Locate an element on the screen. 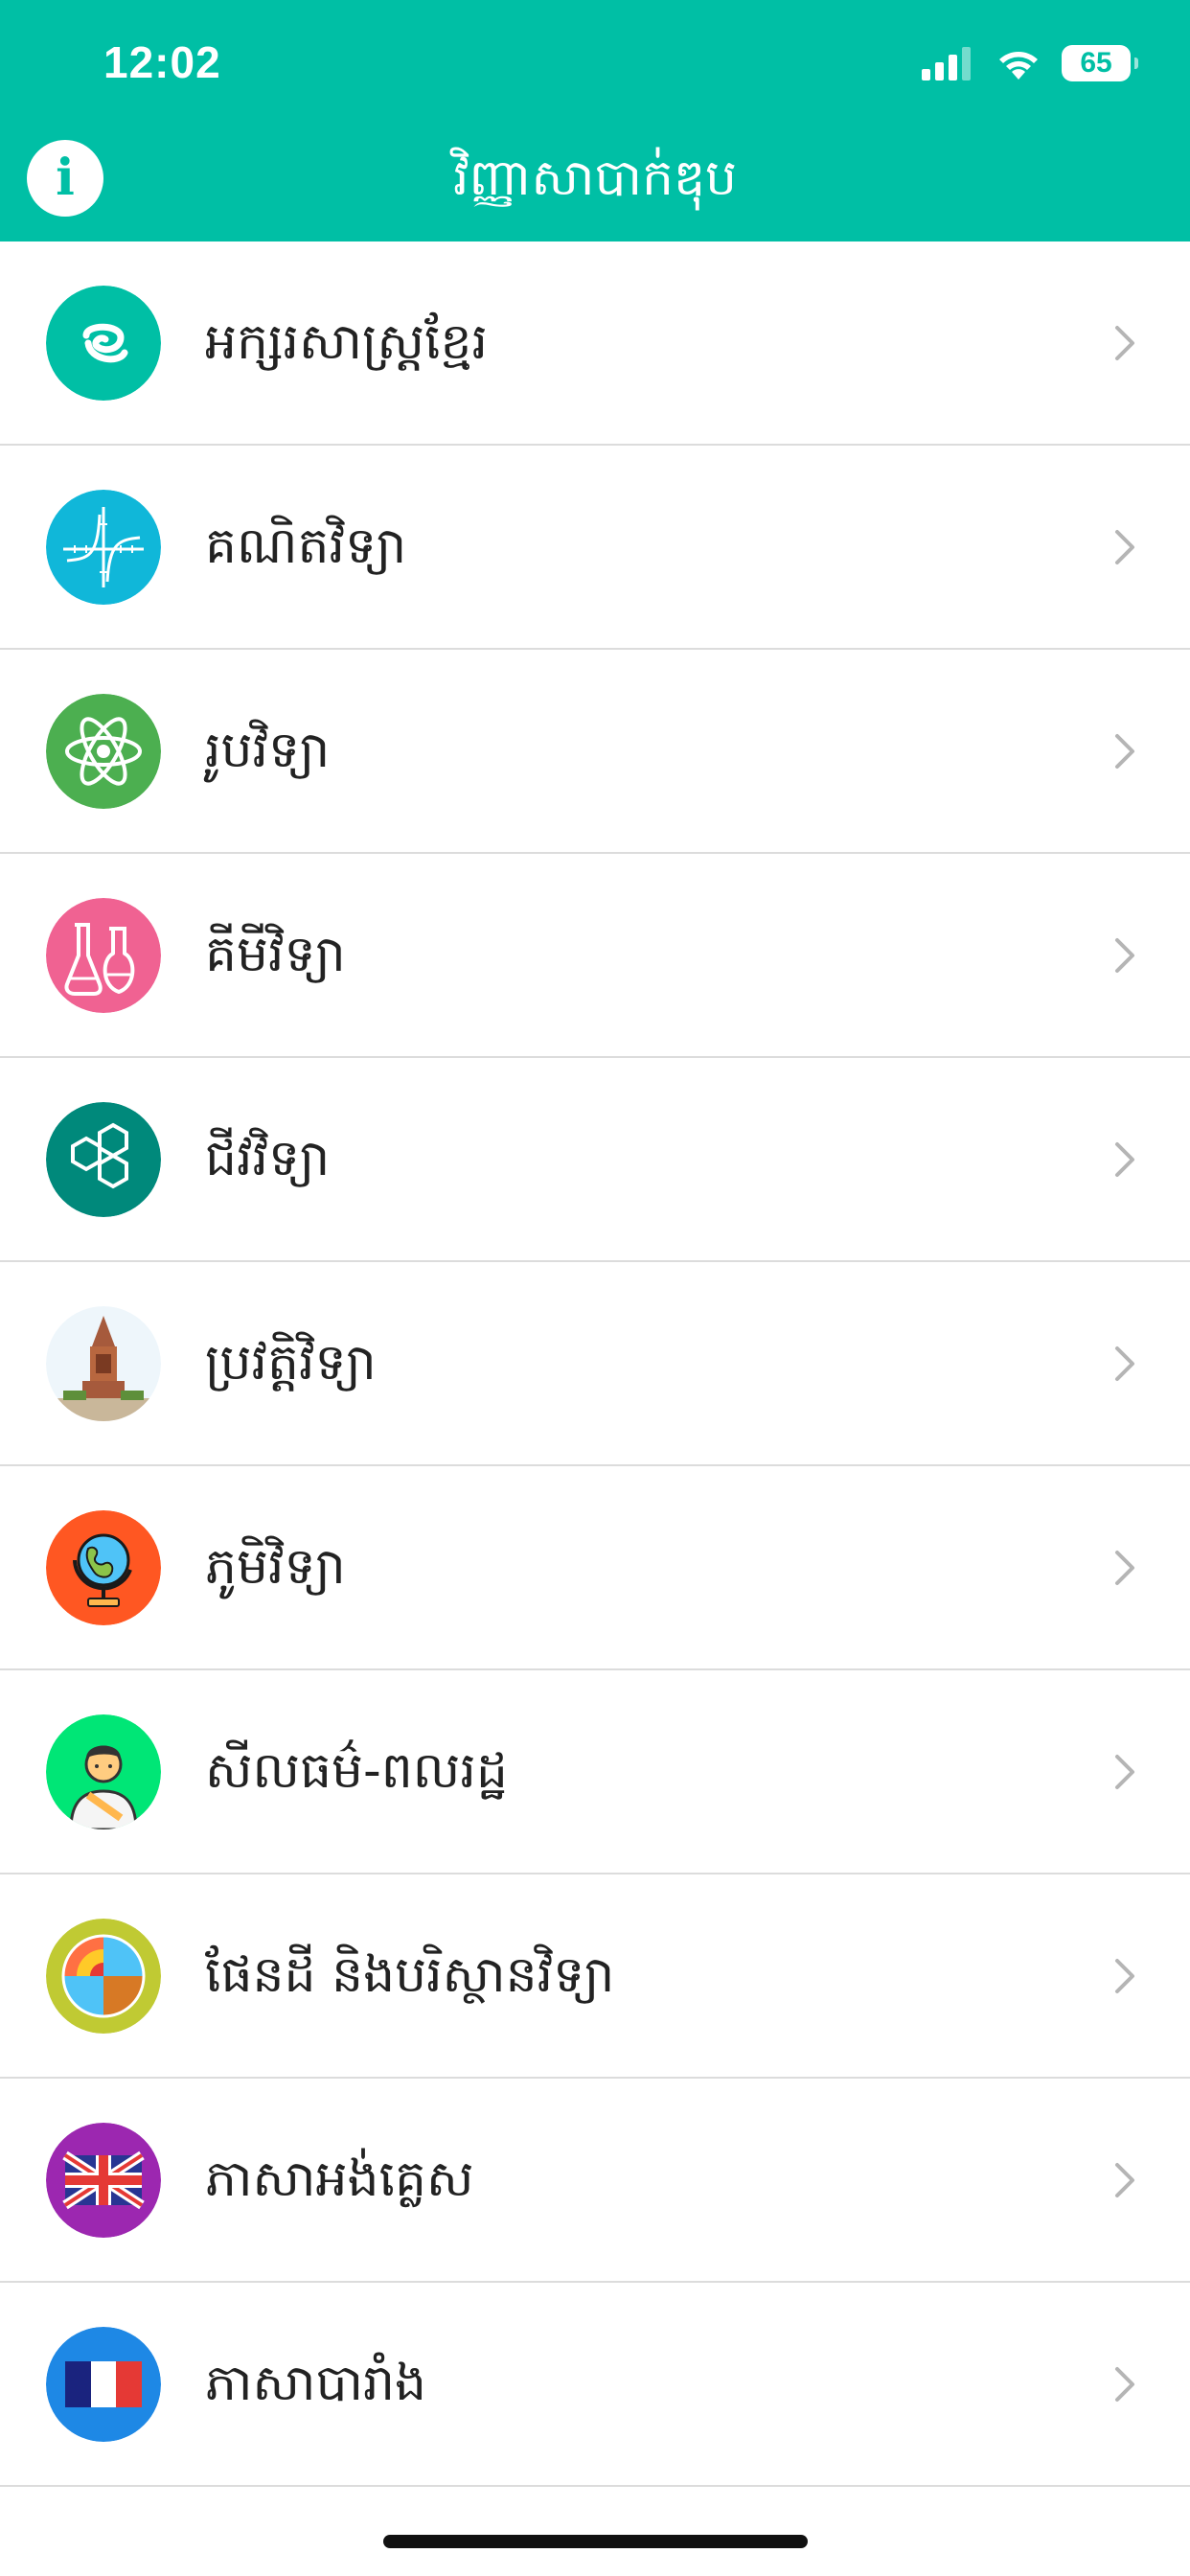 The image size is (1190, 2576). status-icons: 65 is located at coordinates (1030, 63).